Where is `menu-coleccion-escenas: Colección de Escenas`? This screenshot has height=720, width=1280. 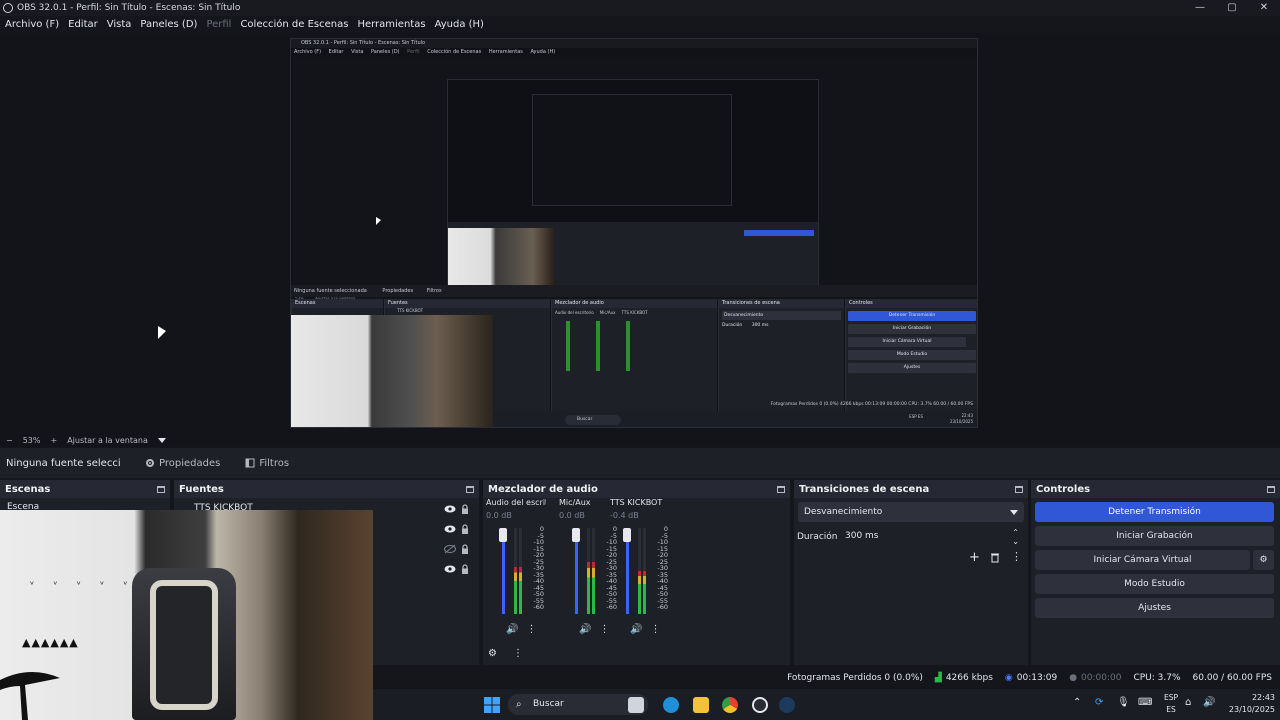
menu-coleccion-escenas: Colección de Escenas is located at coordinates (294, 24).